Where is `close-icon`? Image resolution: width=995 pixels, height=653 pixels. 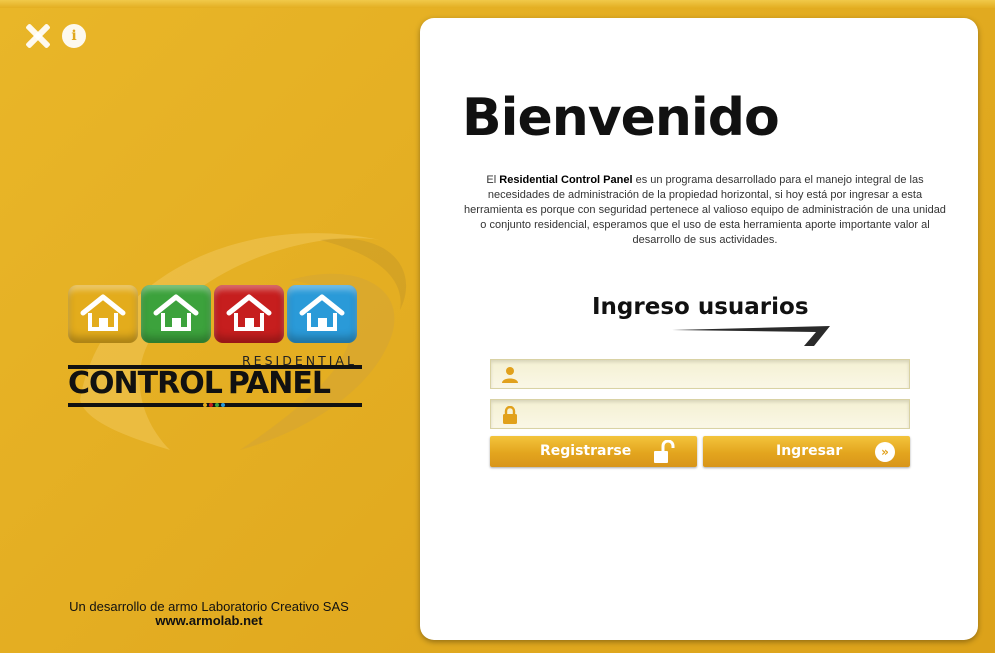
close-icon is located at coordinates (38, 36).